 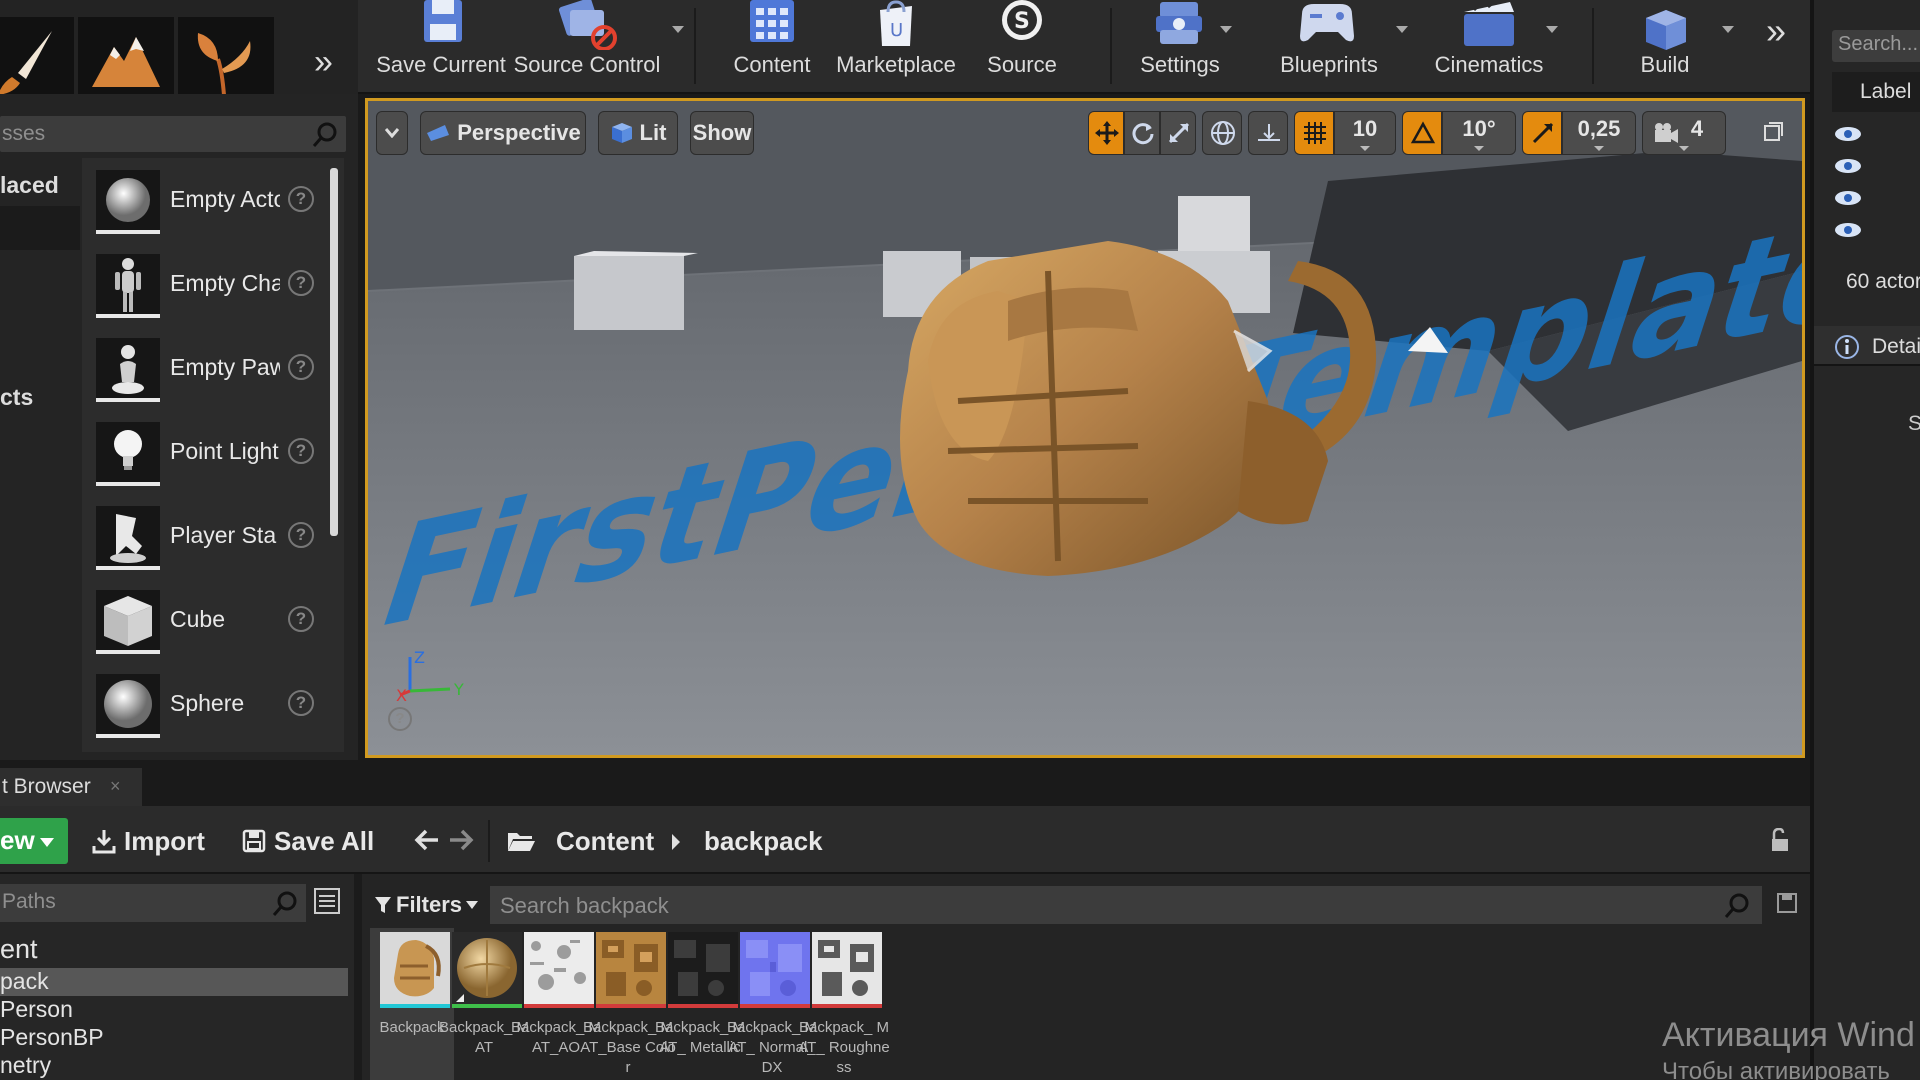 What do you see at coordinates (1728, 29) in the screenshot?
I see `build-dropdown` at bounding box center [1728, 29].